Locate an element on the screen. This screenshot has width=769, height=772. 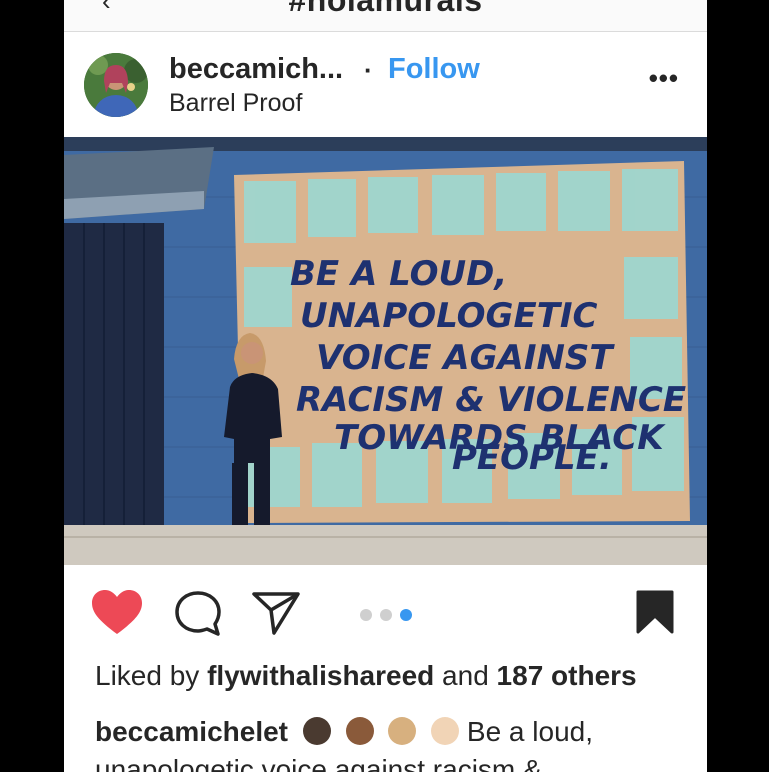
carousel-dot-active is located at coordinates (406, 615).